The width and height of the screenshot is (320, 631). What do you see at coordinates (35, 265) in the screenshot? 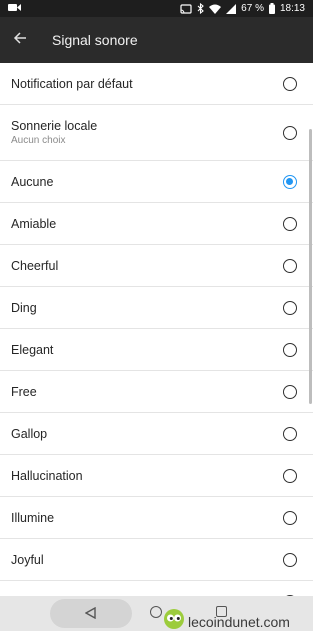
I see `list-item-label: Cheerful` at bounding box center [35, 265].